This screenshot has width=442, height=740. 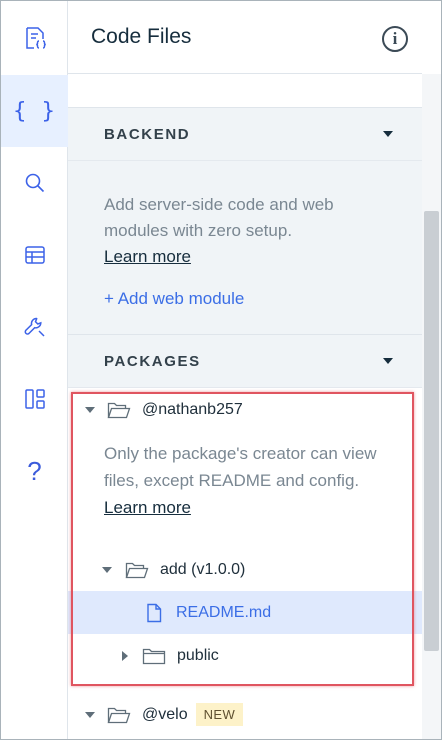 I want to click on backend-section-header: BACKEND, so click(x=245, y=134).